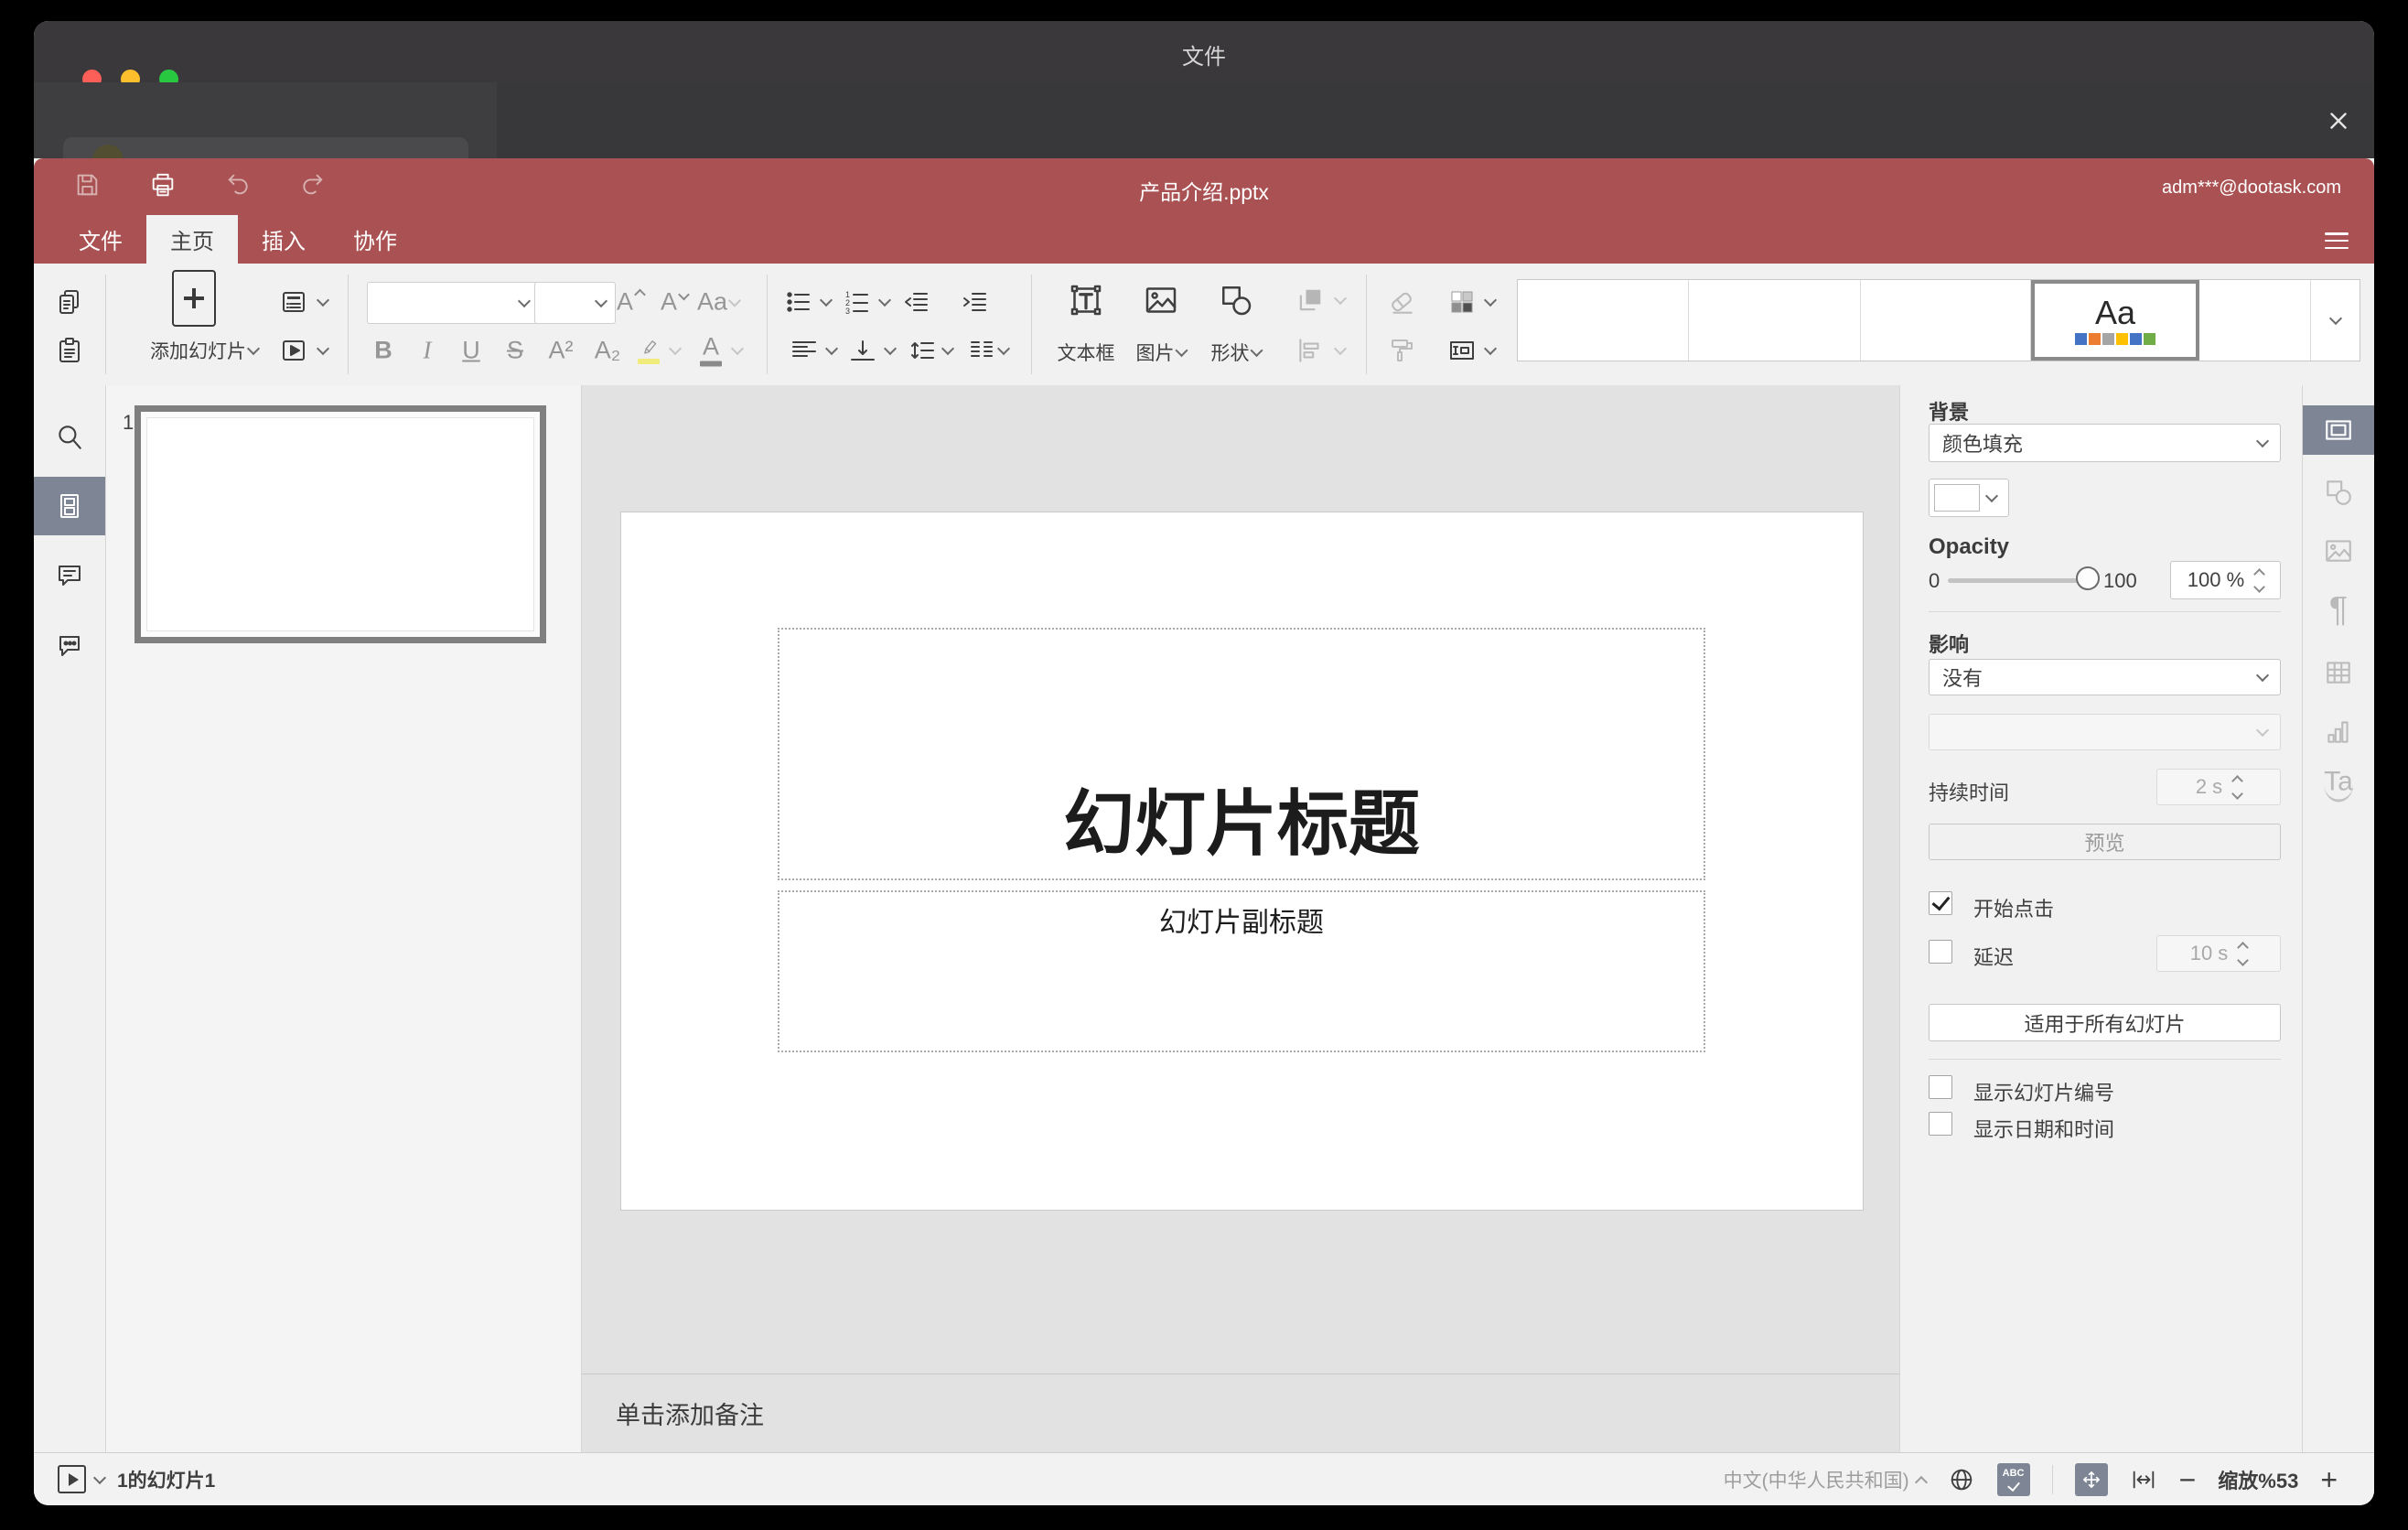 The width and height of the screenshot is (2408, 1530). I want to click on shape-label: 形状, so click(1237, 352).